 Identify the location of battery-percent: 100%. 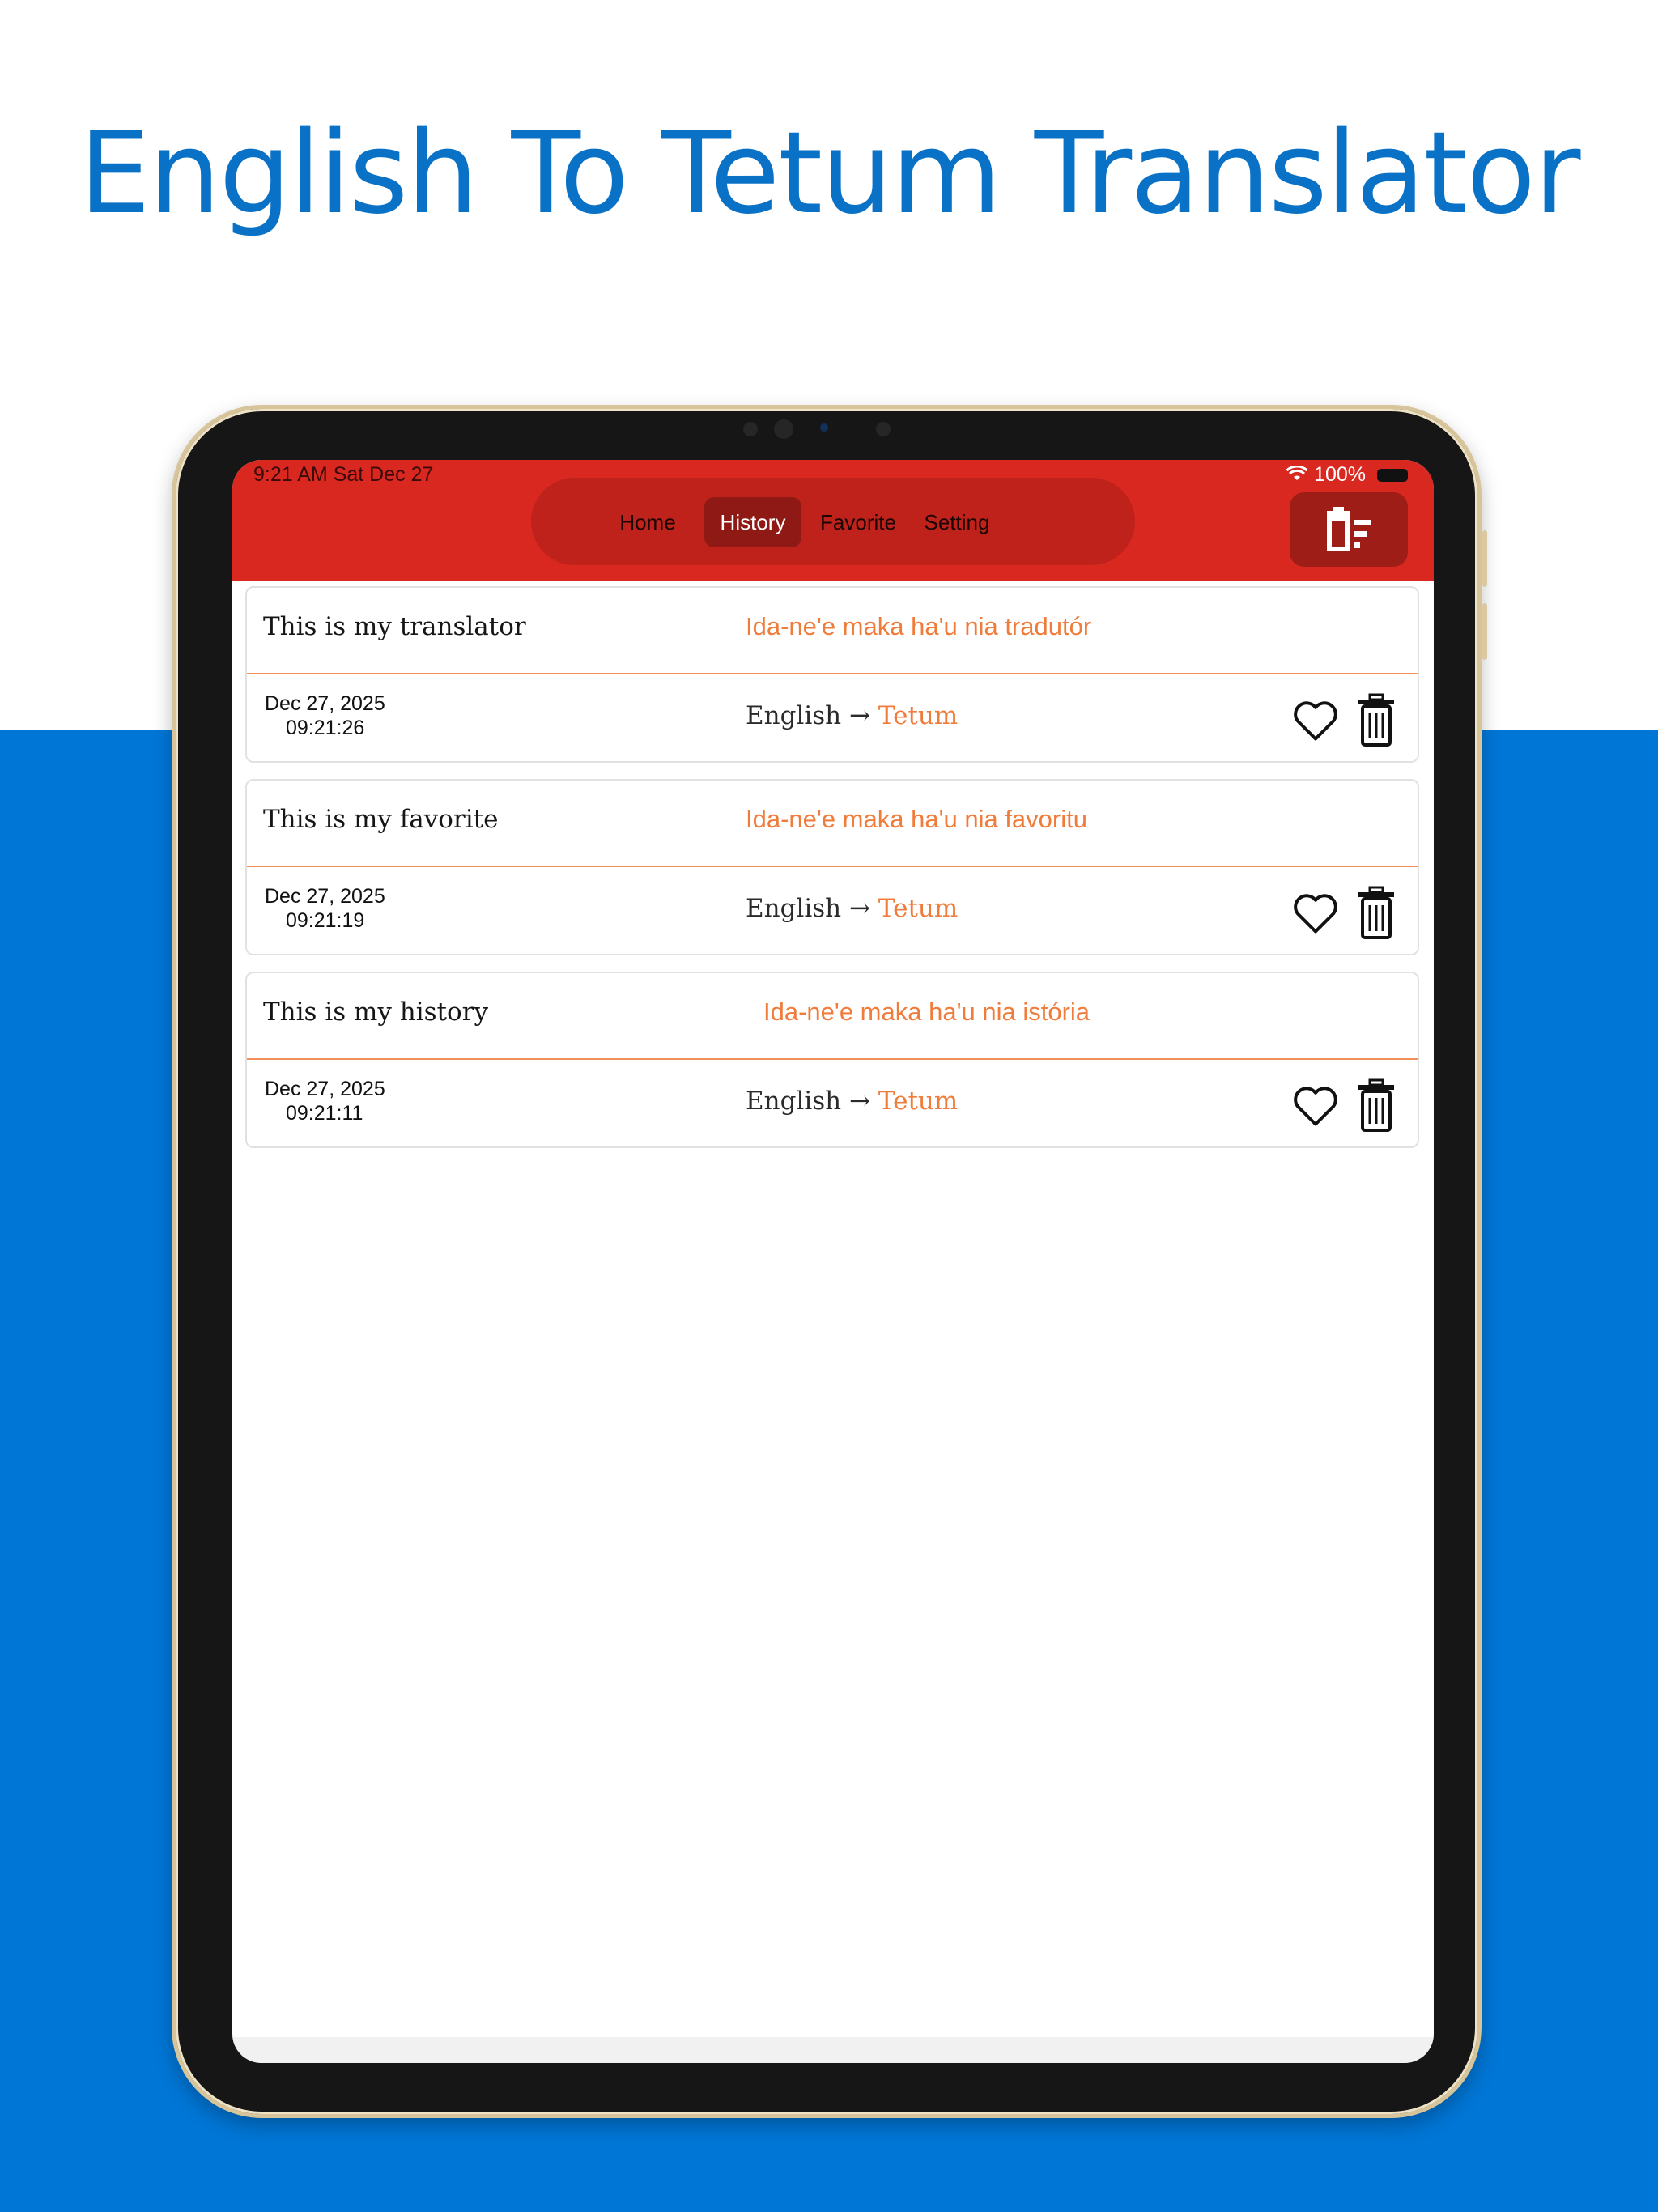
(1340, 475).